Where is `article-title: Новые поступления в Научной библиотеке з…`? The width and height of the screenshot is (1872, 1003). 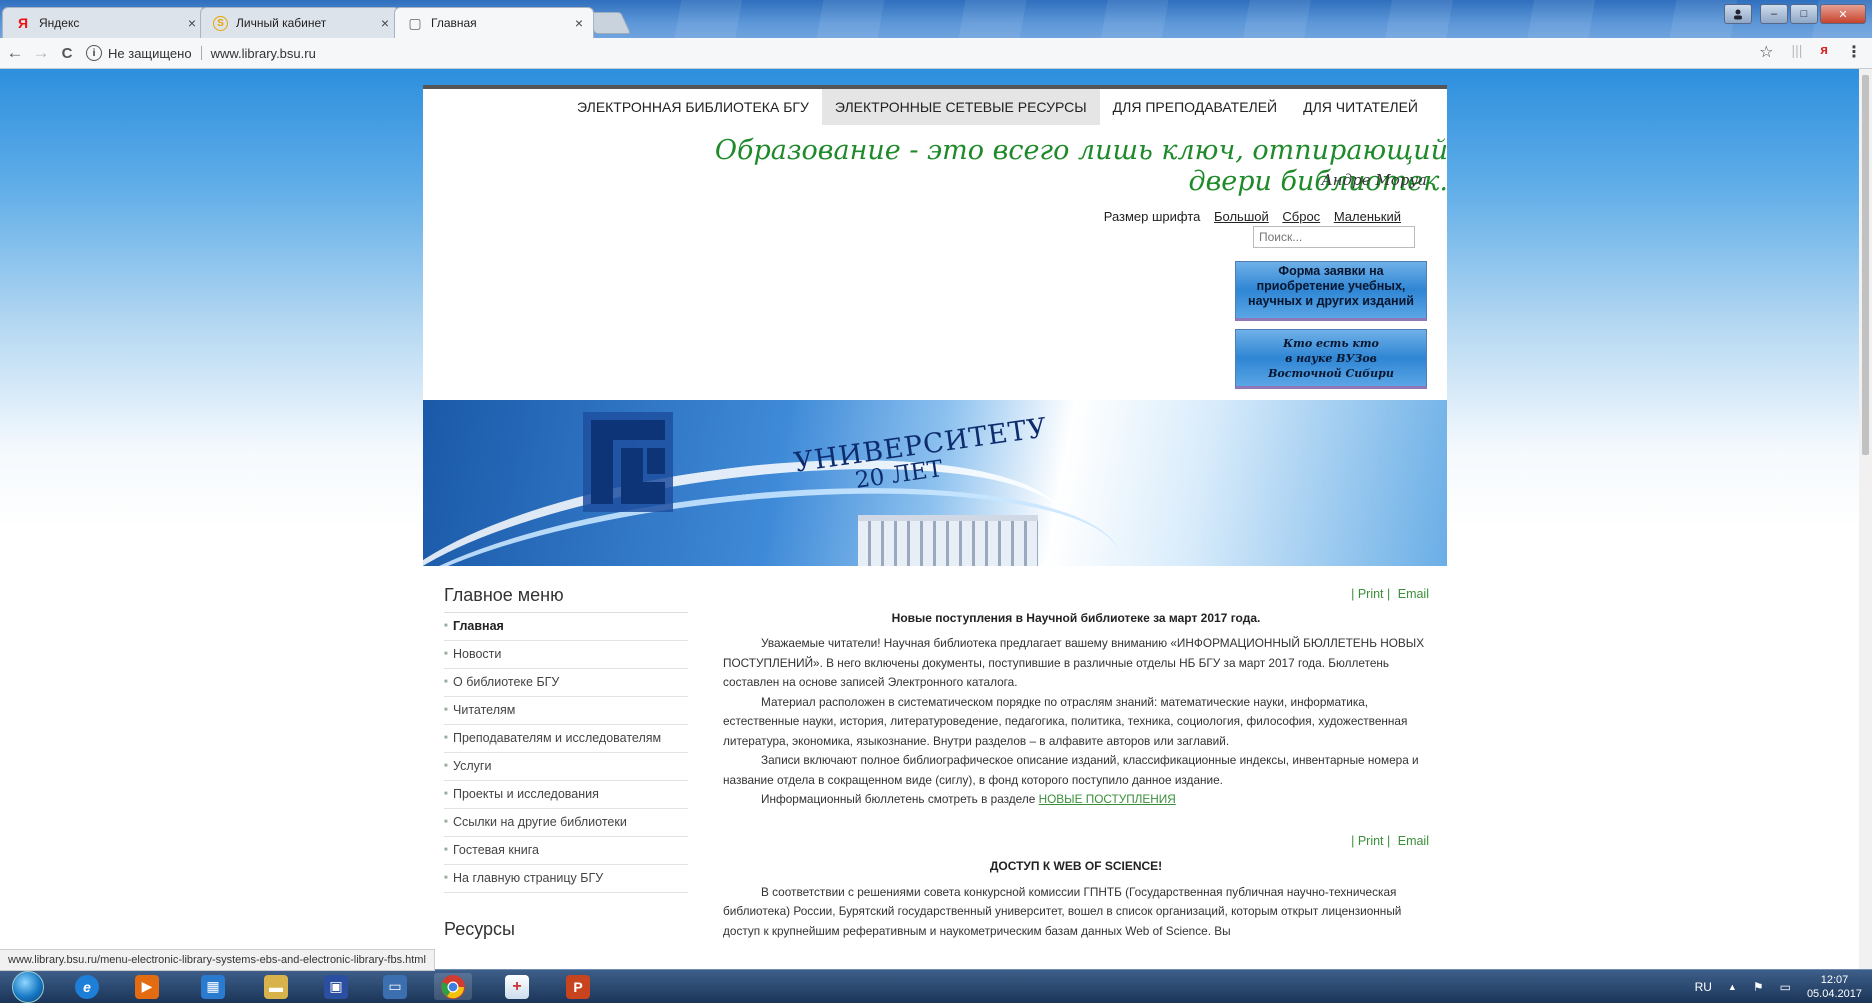
article-title: Новые поступления в Научной библиотеке з… is located at coordinates (1076, 617).